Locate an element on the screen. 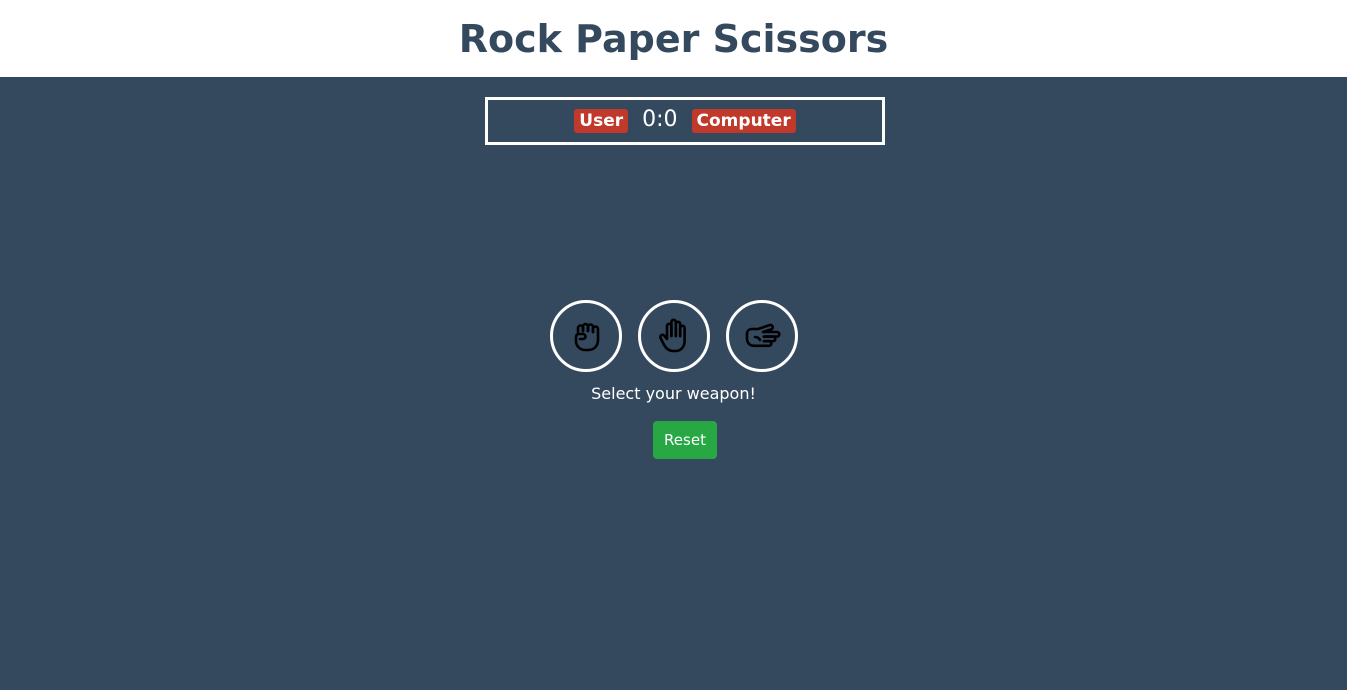  scissors-hand-icon is located at coordinates (763, 335).